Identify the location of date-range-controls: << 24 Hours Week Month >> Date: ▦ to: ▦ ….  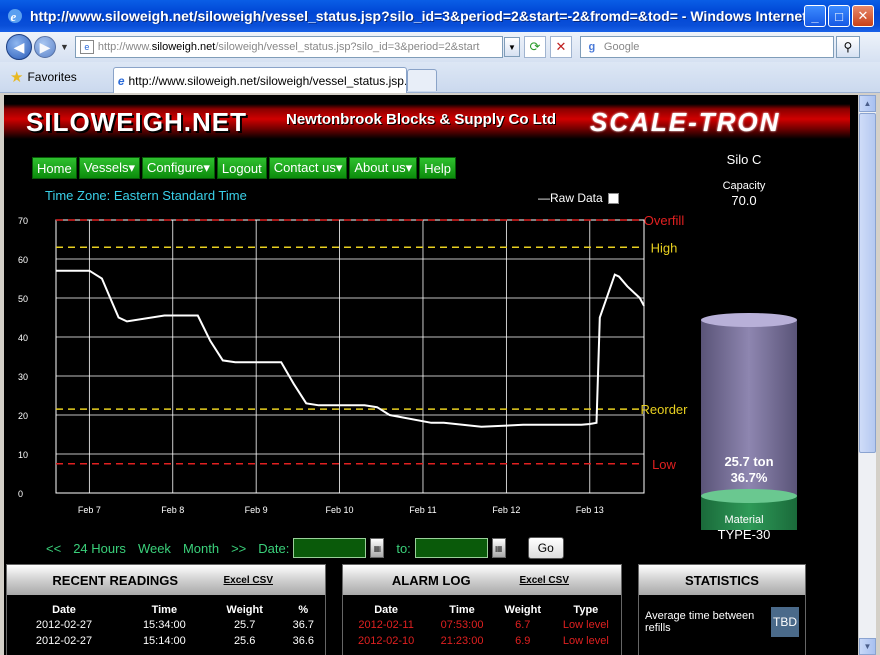
(305, 548).